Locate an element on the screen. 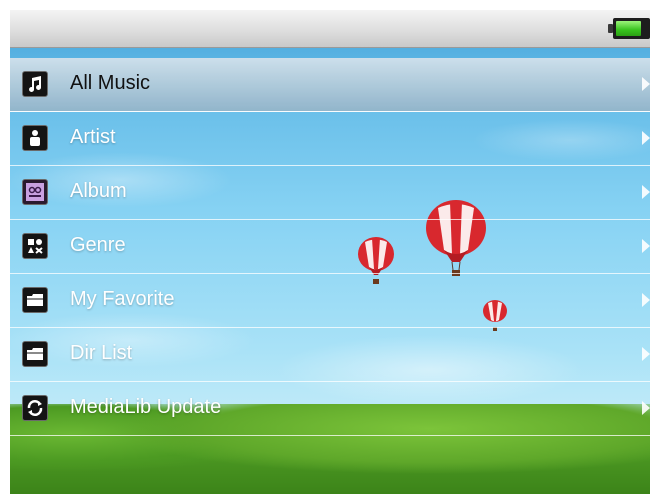 The image size is (650, 494). album-icon is located at coordinates (35, 192).